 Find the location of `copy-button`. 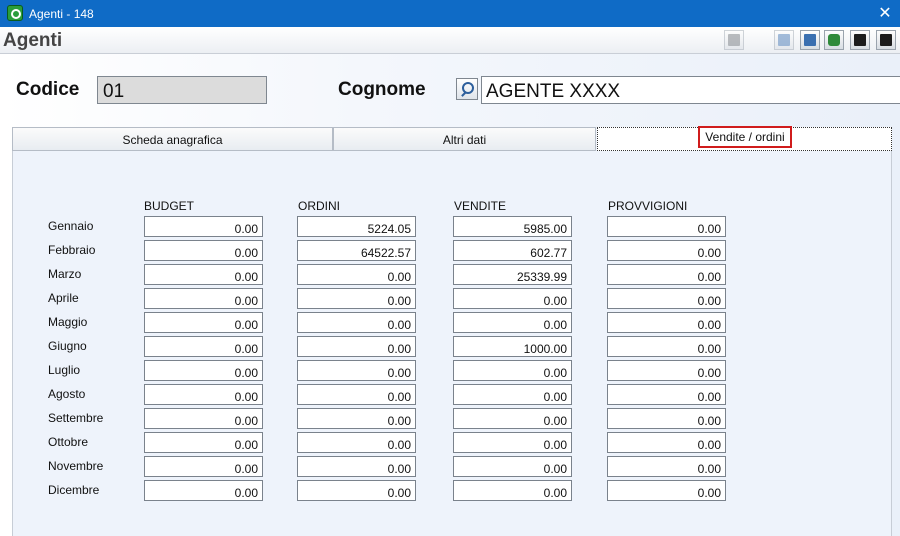

copy-button is located at coordinates (810, 40).